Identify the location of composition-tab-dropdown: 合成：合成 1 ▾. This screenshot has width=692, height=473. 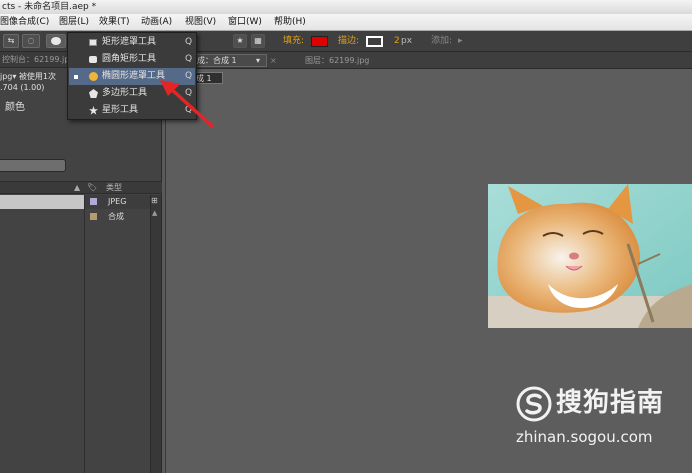
(226, 60).